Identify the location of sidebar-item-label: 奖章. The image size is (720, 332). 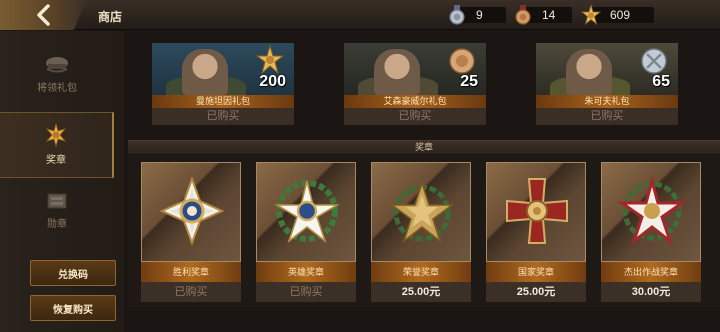
(56, 160).